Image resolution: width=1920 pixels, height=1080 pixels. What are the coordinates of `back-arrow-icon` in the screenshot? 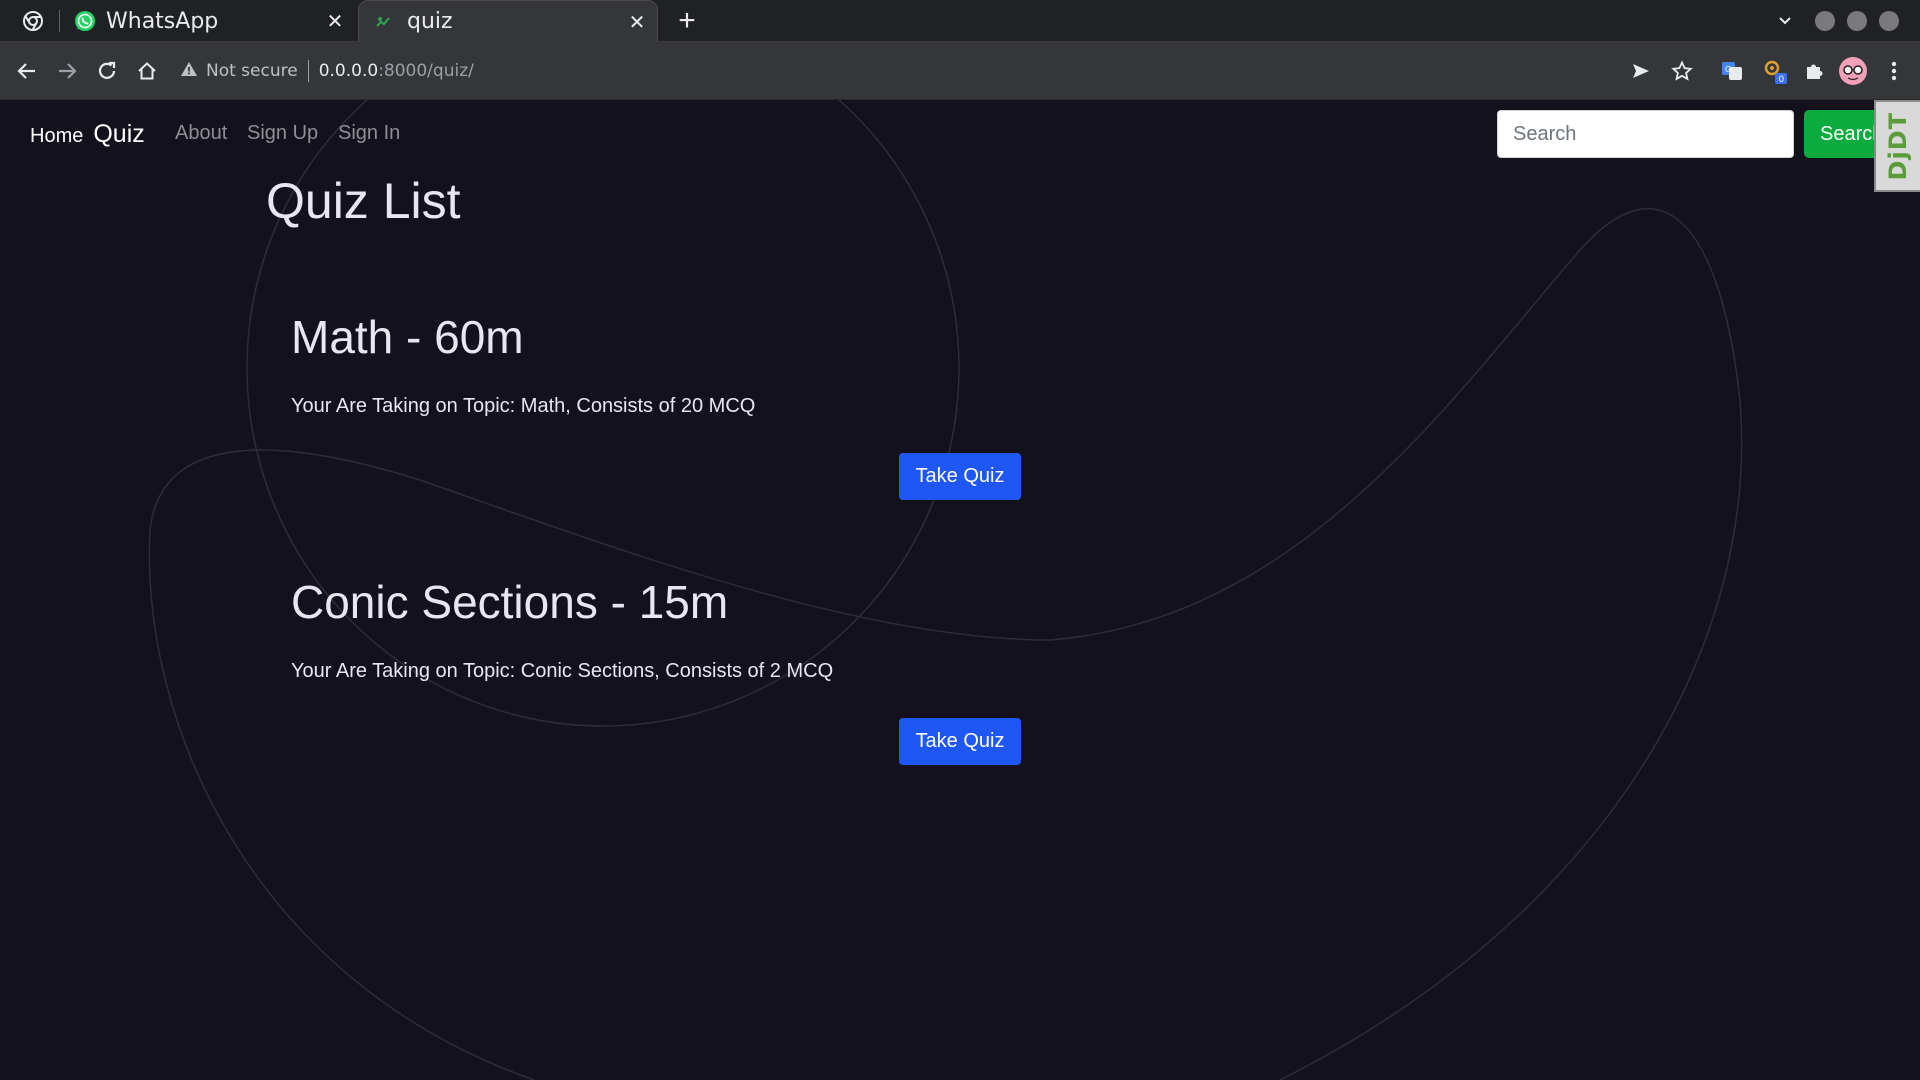 It's located at (27, 71).